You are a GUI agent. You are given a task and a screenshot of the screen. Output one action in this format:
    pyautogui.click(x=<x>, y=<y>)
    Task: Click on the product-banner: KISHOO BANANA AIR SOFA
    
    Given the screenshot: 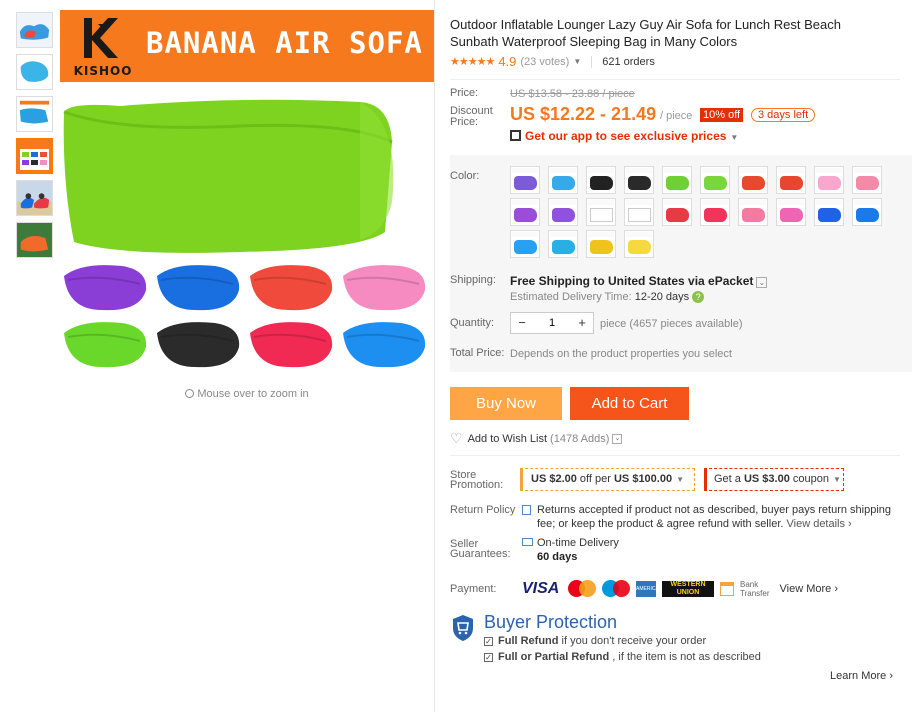 What is the action you would take?
    pyautogui.click(x=247, y=46)
    